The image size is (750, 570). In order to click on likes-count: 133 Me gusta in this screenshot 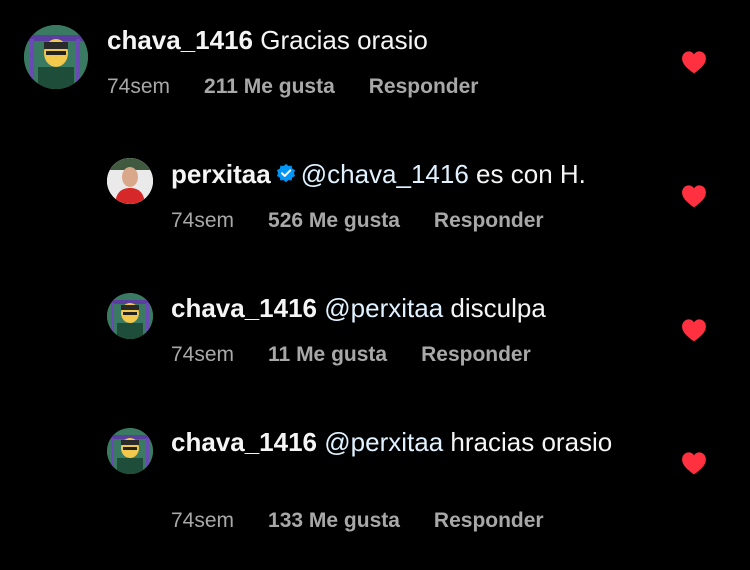, I will do `click(334, 521)`.